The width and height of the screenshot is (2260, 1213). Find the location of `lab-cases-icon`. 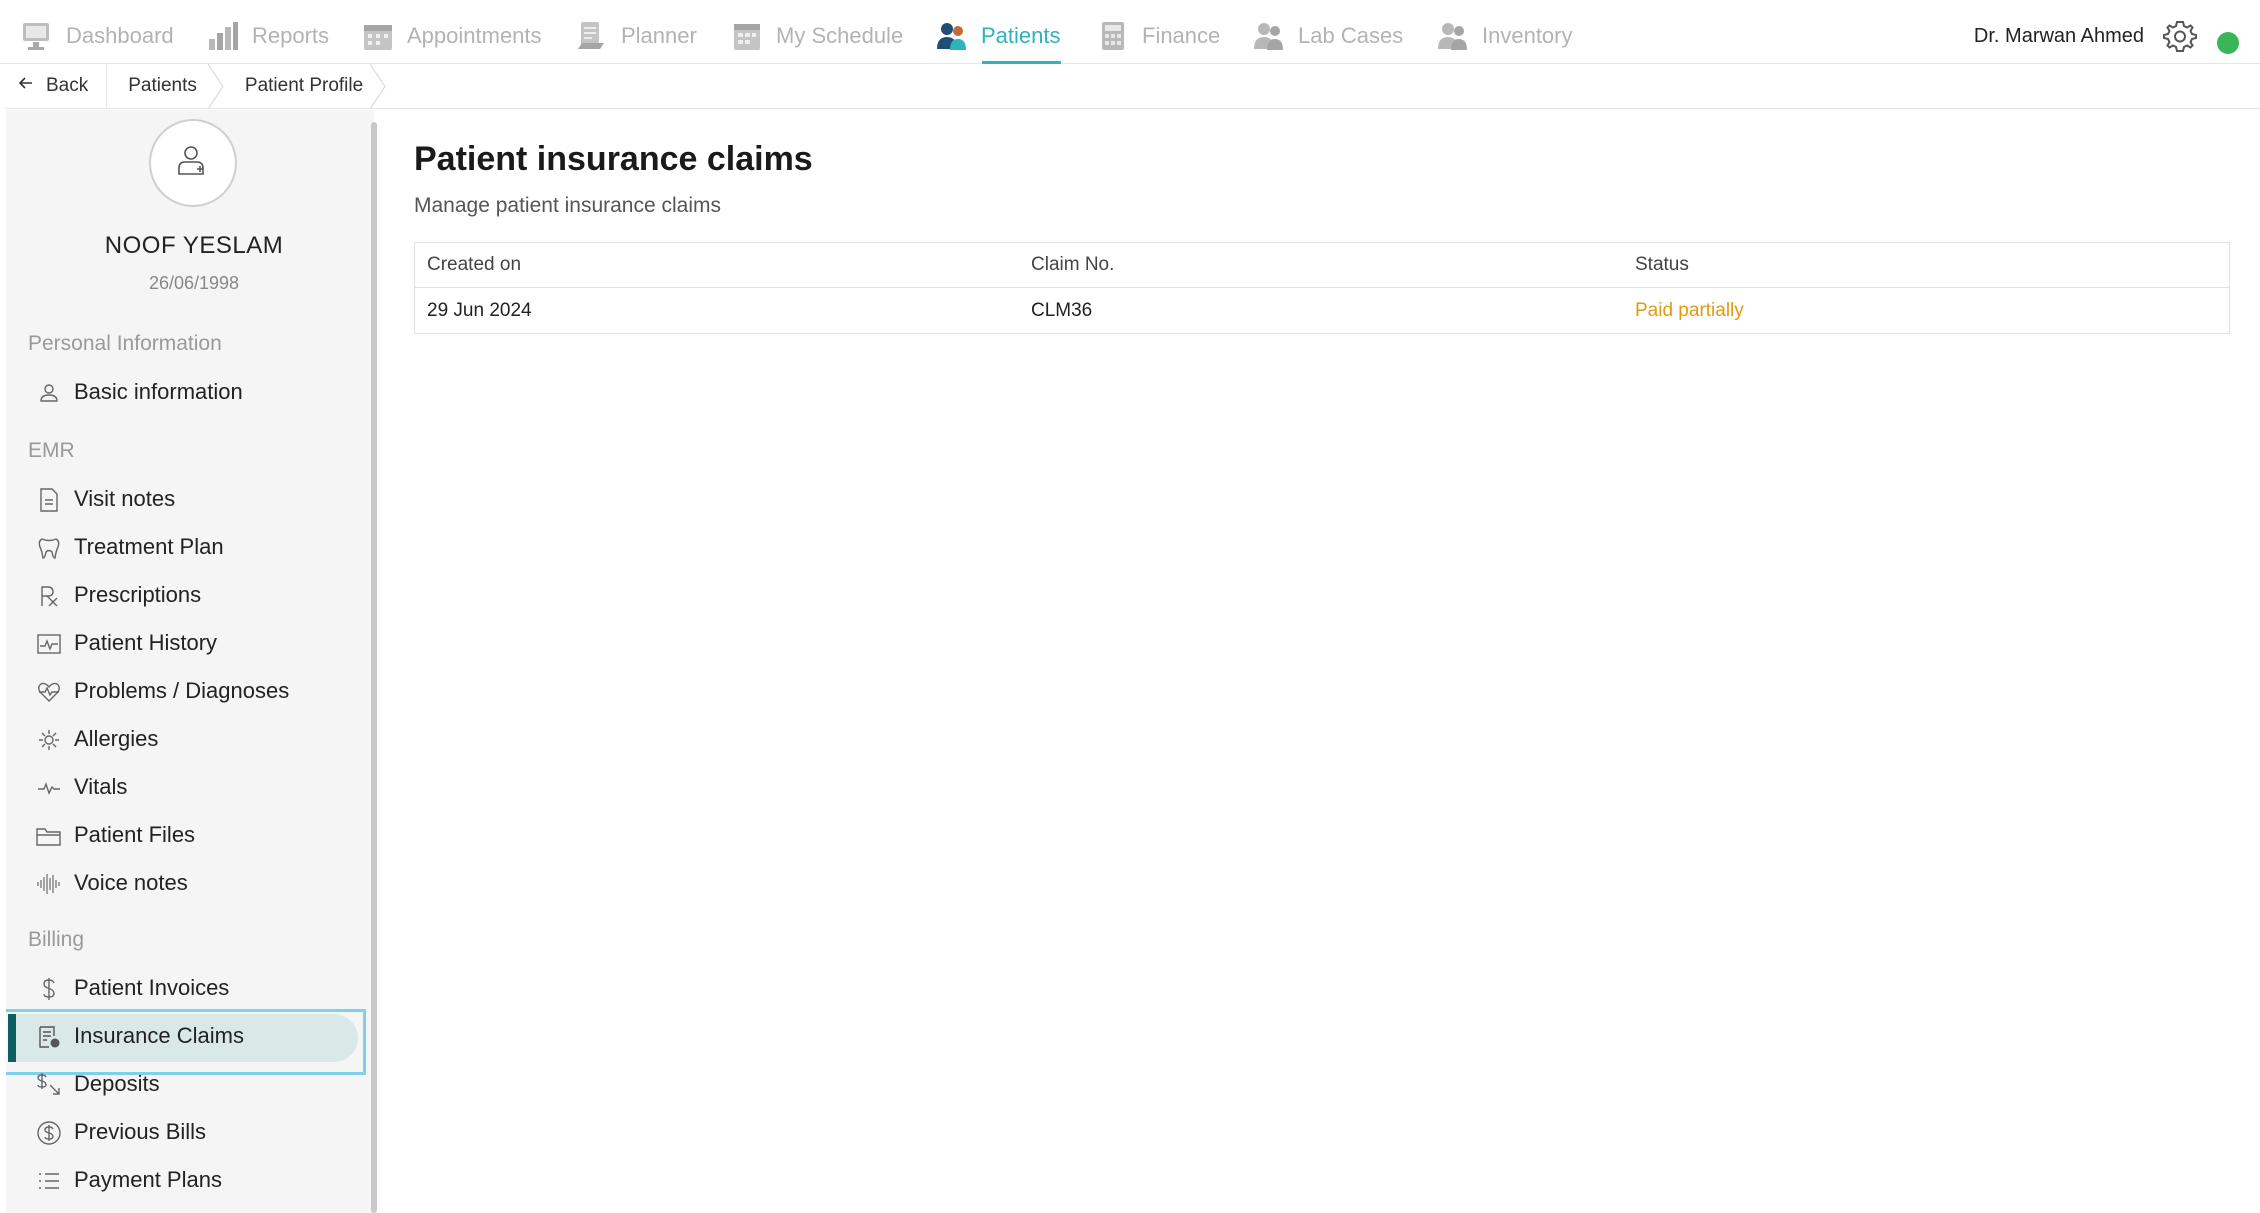

lab-cases-icon is located at coordinates (1269, 36).